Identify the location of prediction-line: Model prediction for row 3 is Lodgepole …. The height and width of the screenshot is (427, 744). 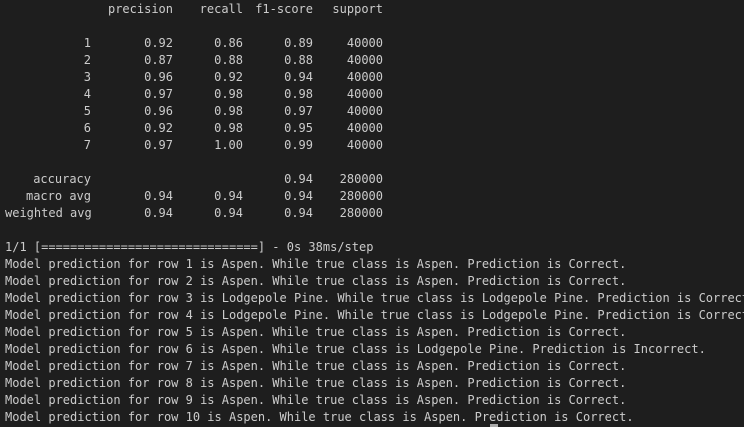
(374, 298).